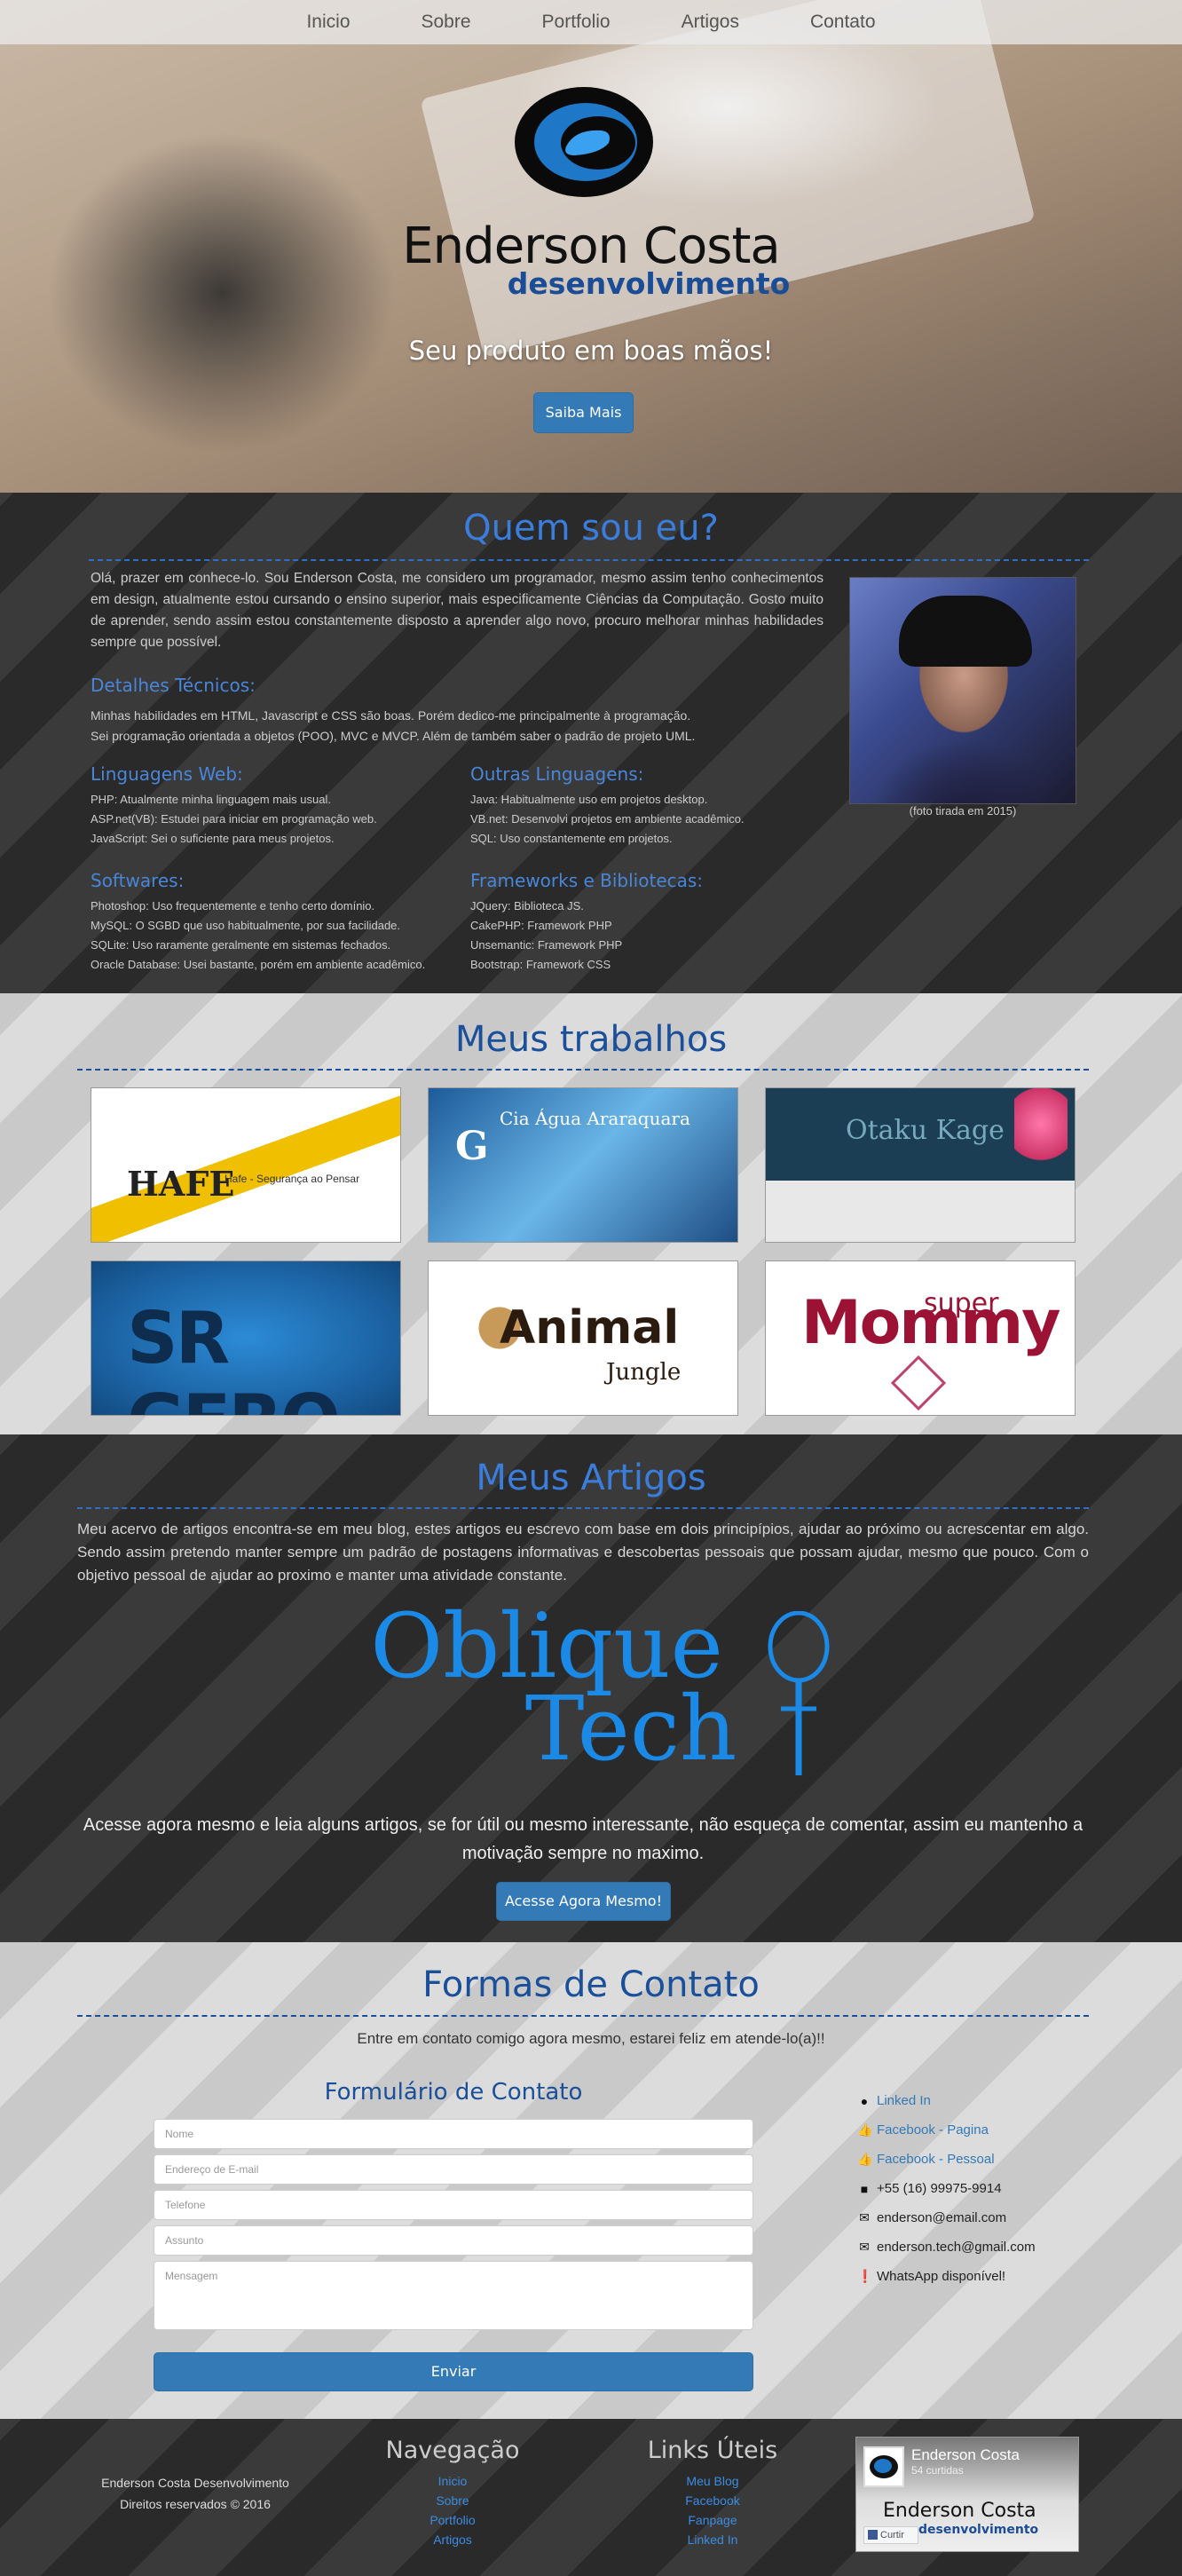  What do you see at coordinates (965, 2455) in the screenshot?
I see `facebook-page-name: Enderson Costa` at bounding box center [965, 2455].